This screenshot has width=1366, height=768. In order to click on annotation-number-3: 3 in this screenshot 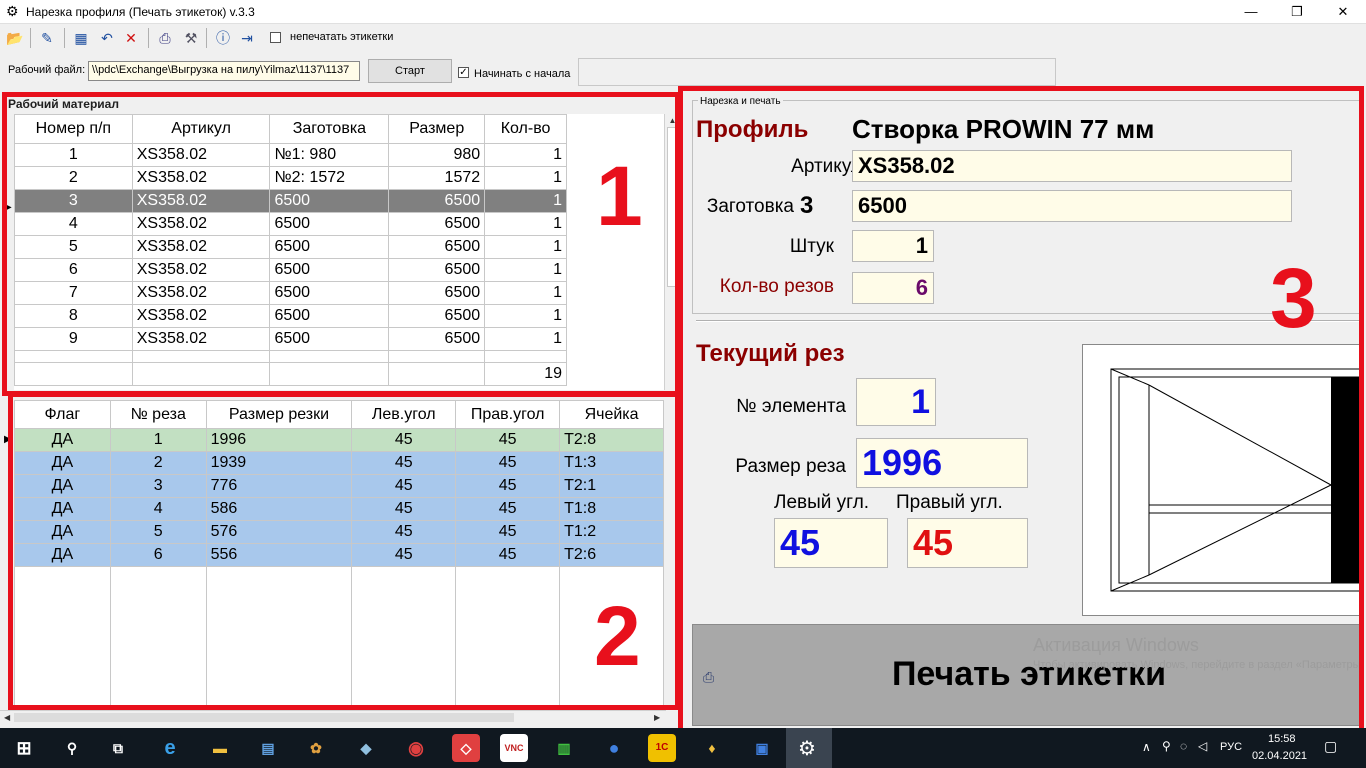, I will do `click(1293, 298)`.